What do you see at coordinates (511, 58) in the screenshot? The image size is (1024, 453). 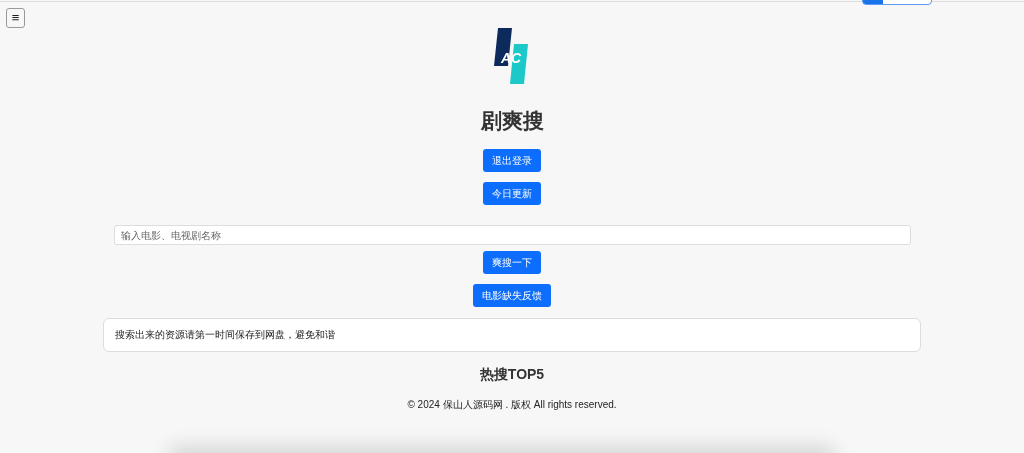 I see `logo-text: AC` at bounding box center [511, 58].